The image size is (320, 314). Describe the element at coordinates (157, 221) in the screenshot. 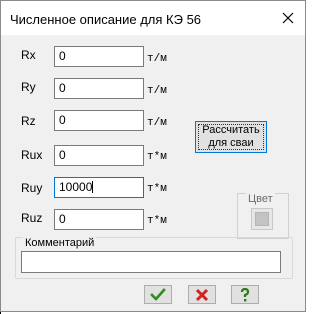

I see `ruz-unit: т*м` at that location.